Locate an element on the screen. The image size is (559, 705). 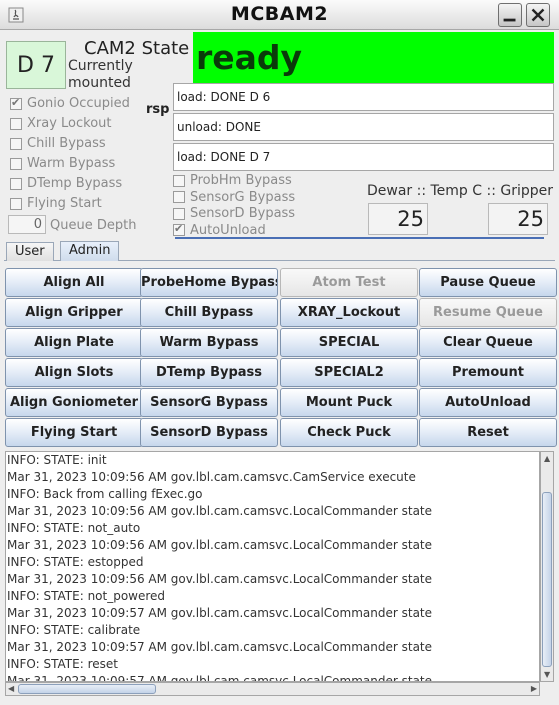
special-button: SPECIAL is located at coordinates (349, 342).